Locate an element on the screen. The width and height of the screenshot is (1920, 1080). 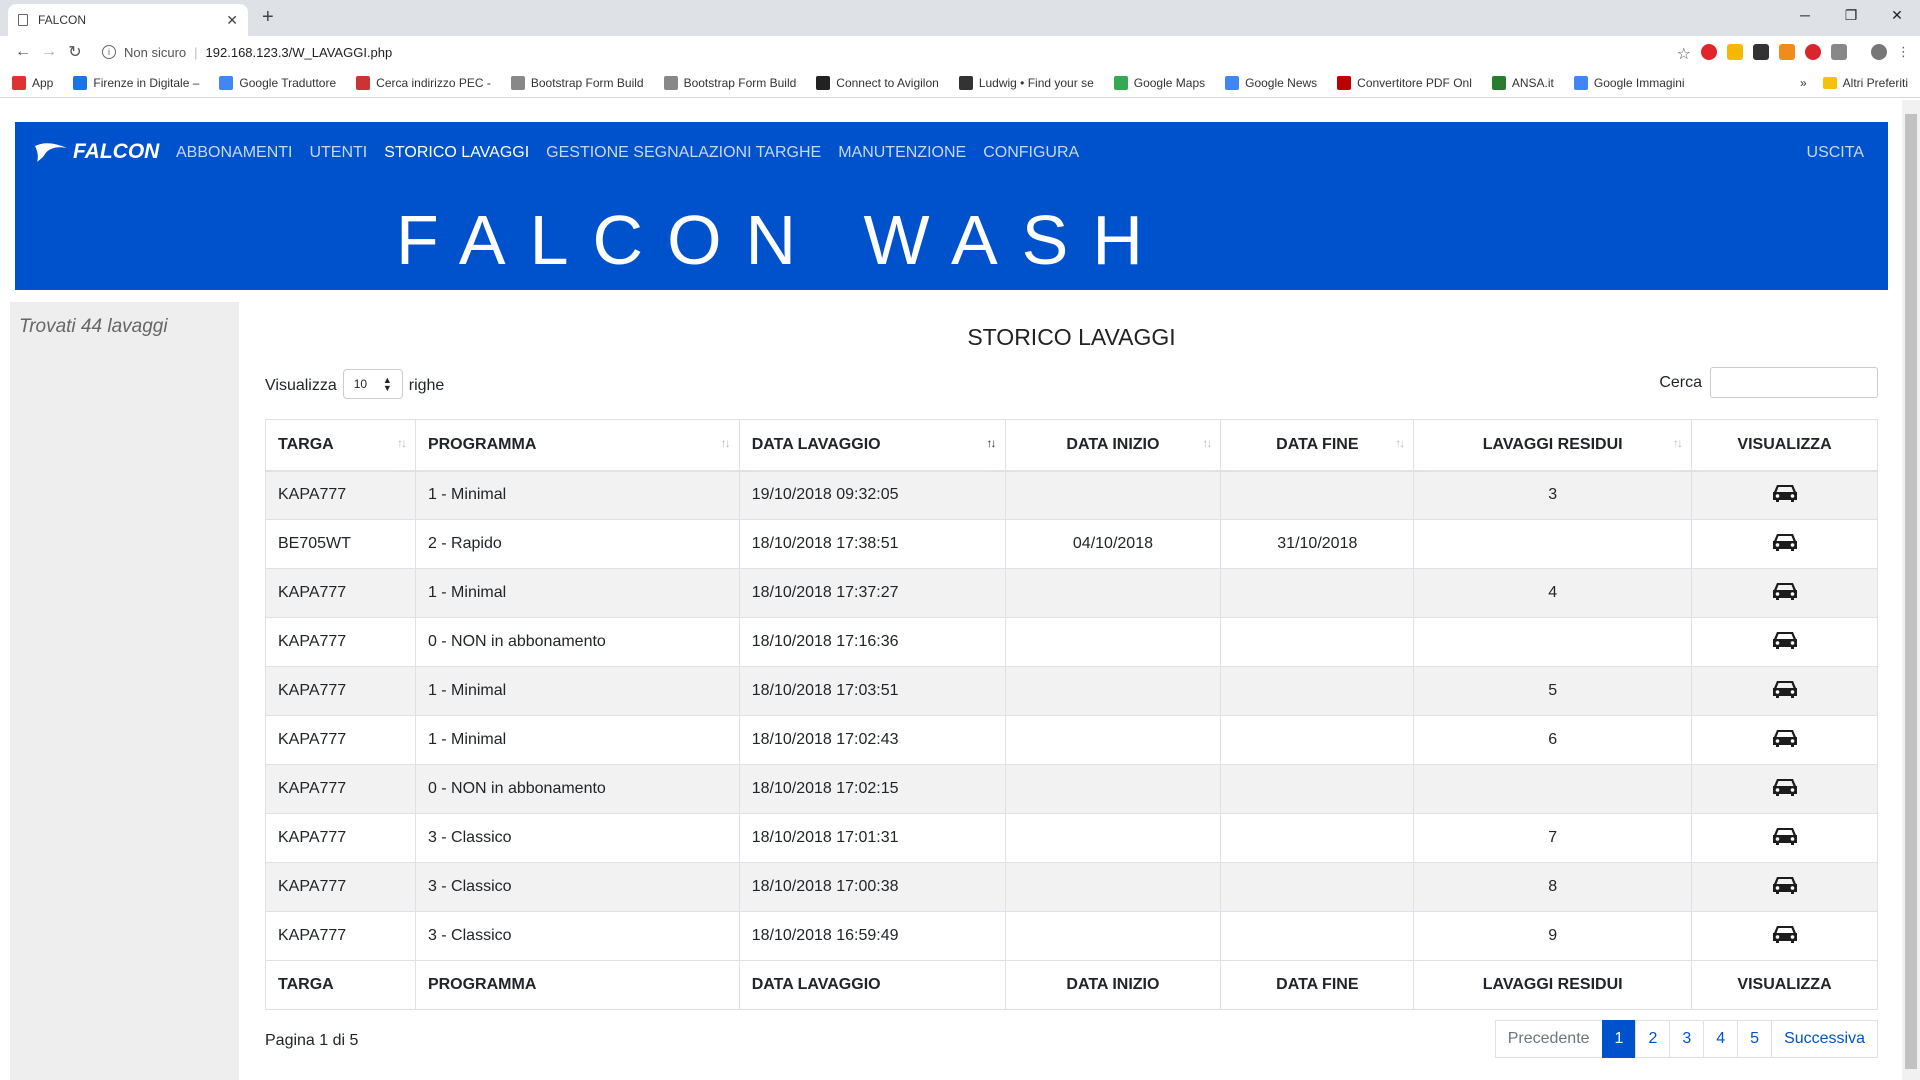
close-tab-icon: ✕ is located at coordinates (232, 20).